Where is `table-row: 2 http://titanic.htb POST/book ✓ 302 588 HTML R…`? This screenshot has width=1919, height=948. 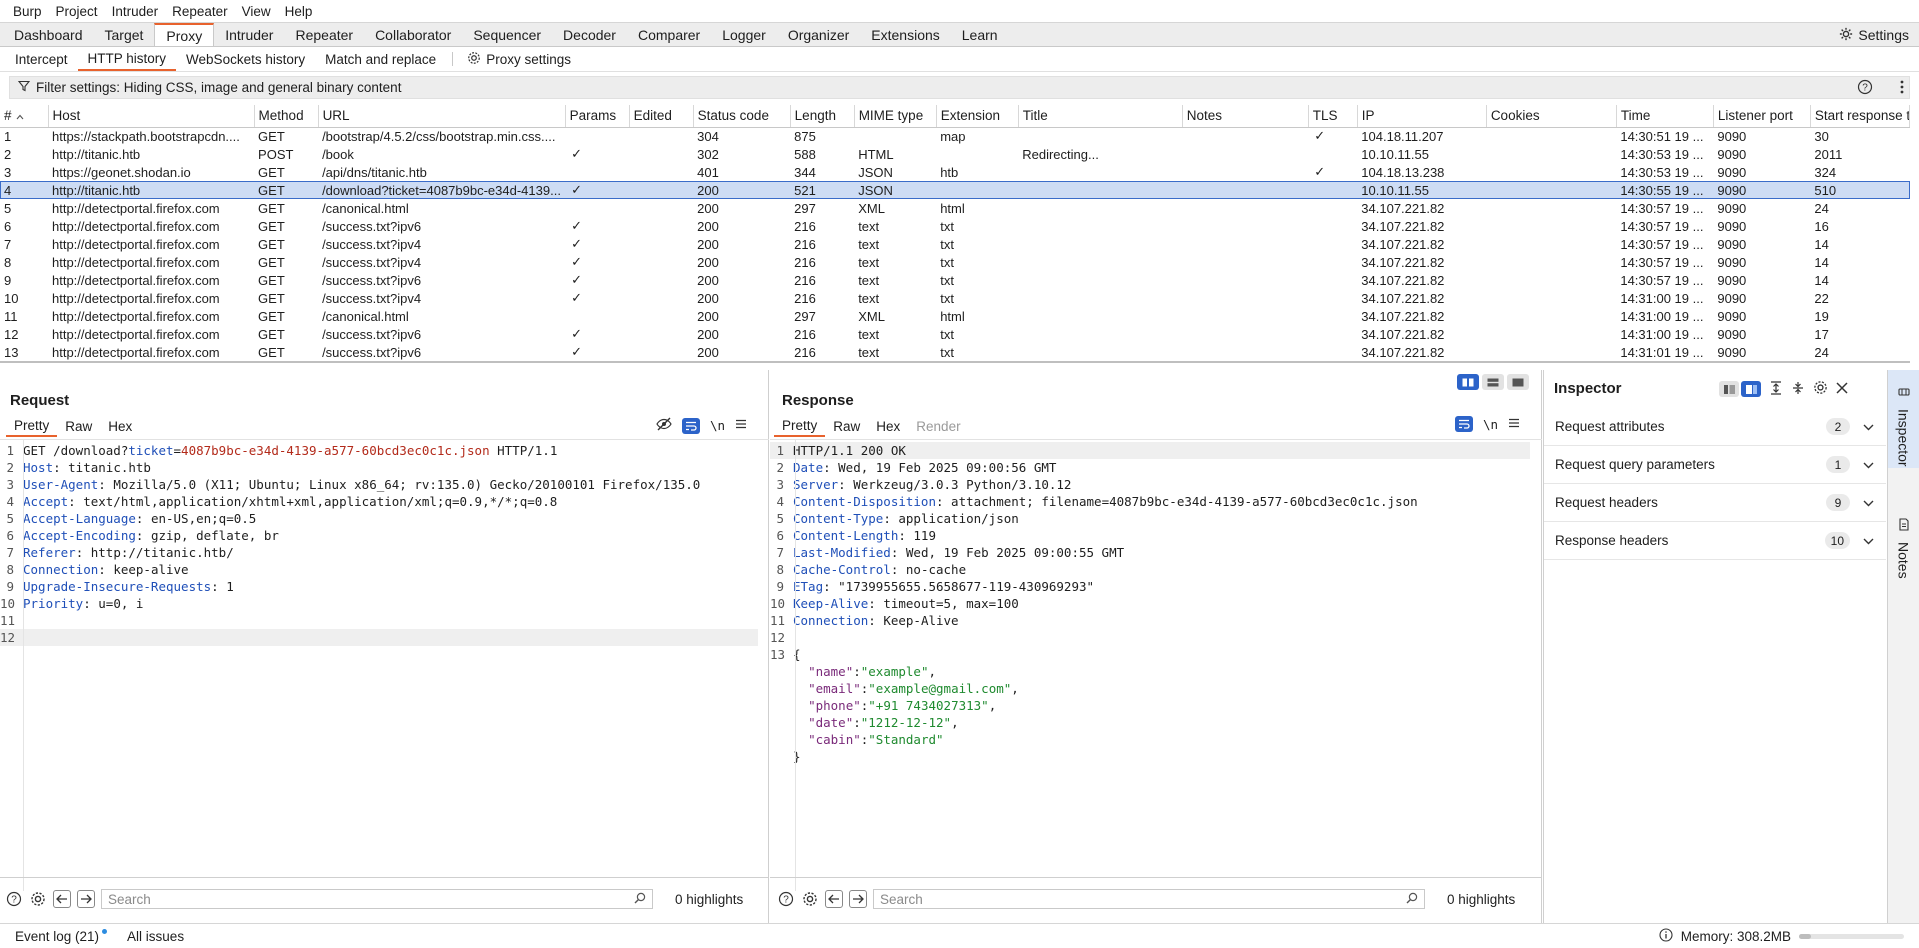 table-row: 2 http://titanic.htb POST/book ✓ 302 588 HTML R… is located at coordinates (955, 154).